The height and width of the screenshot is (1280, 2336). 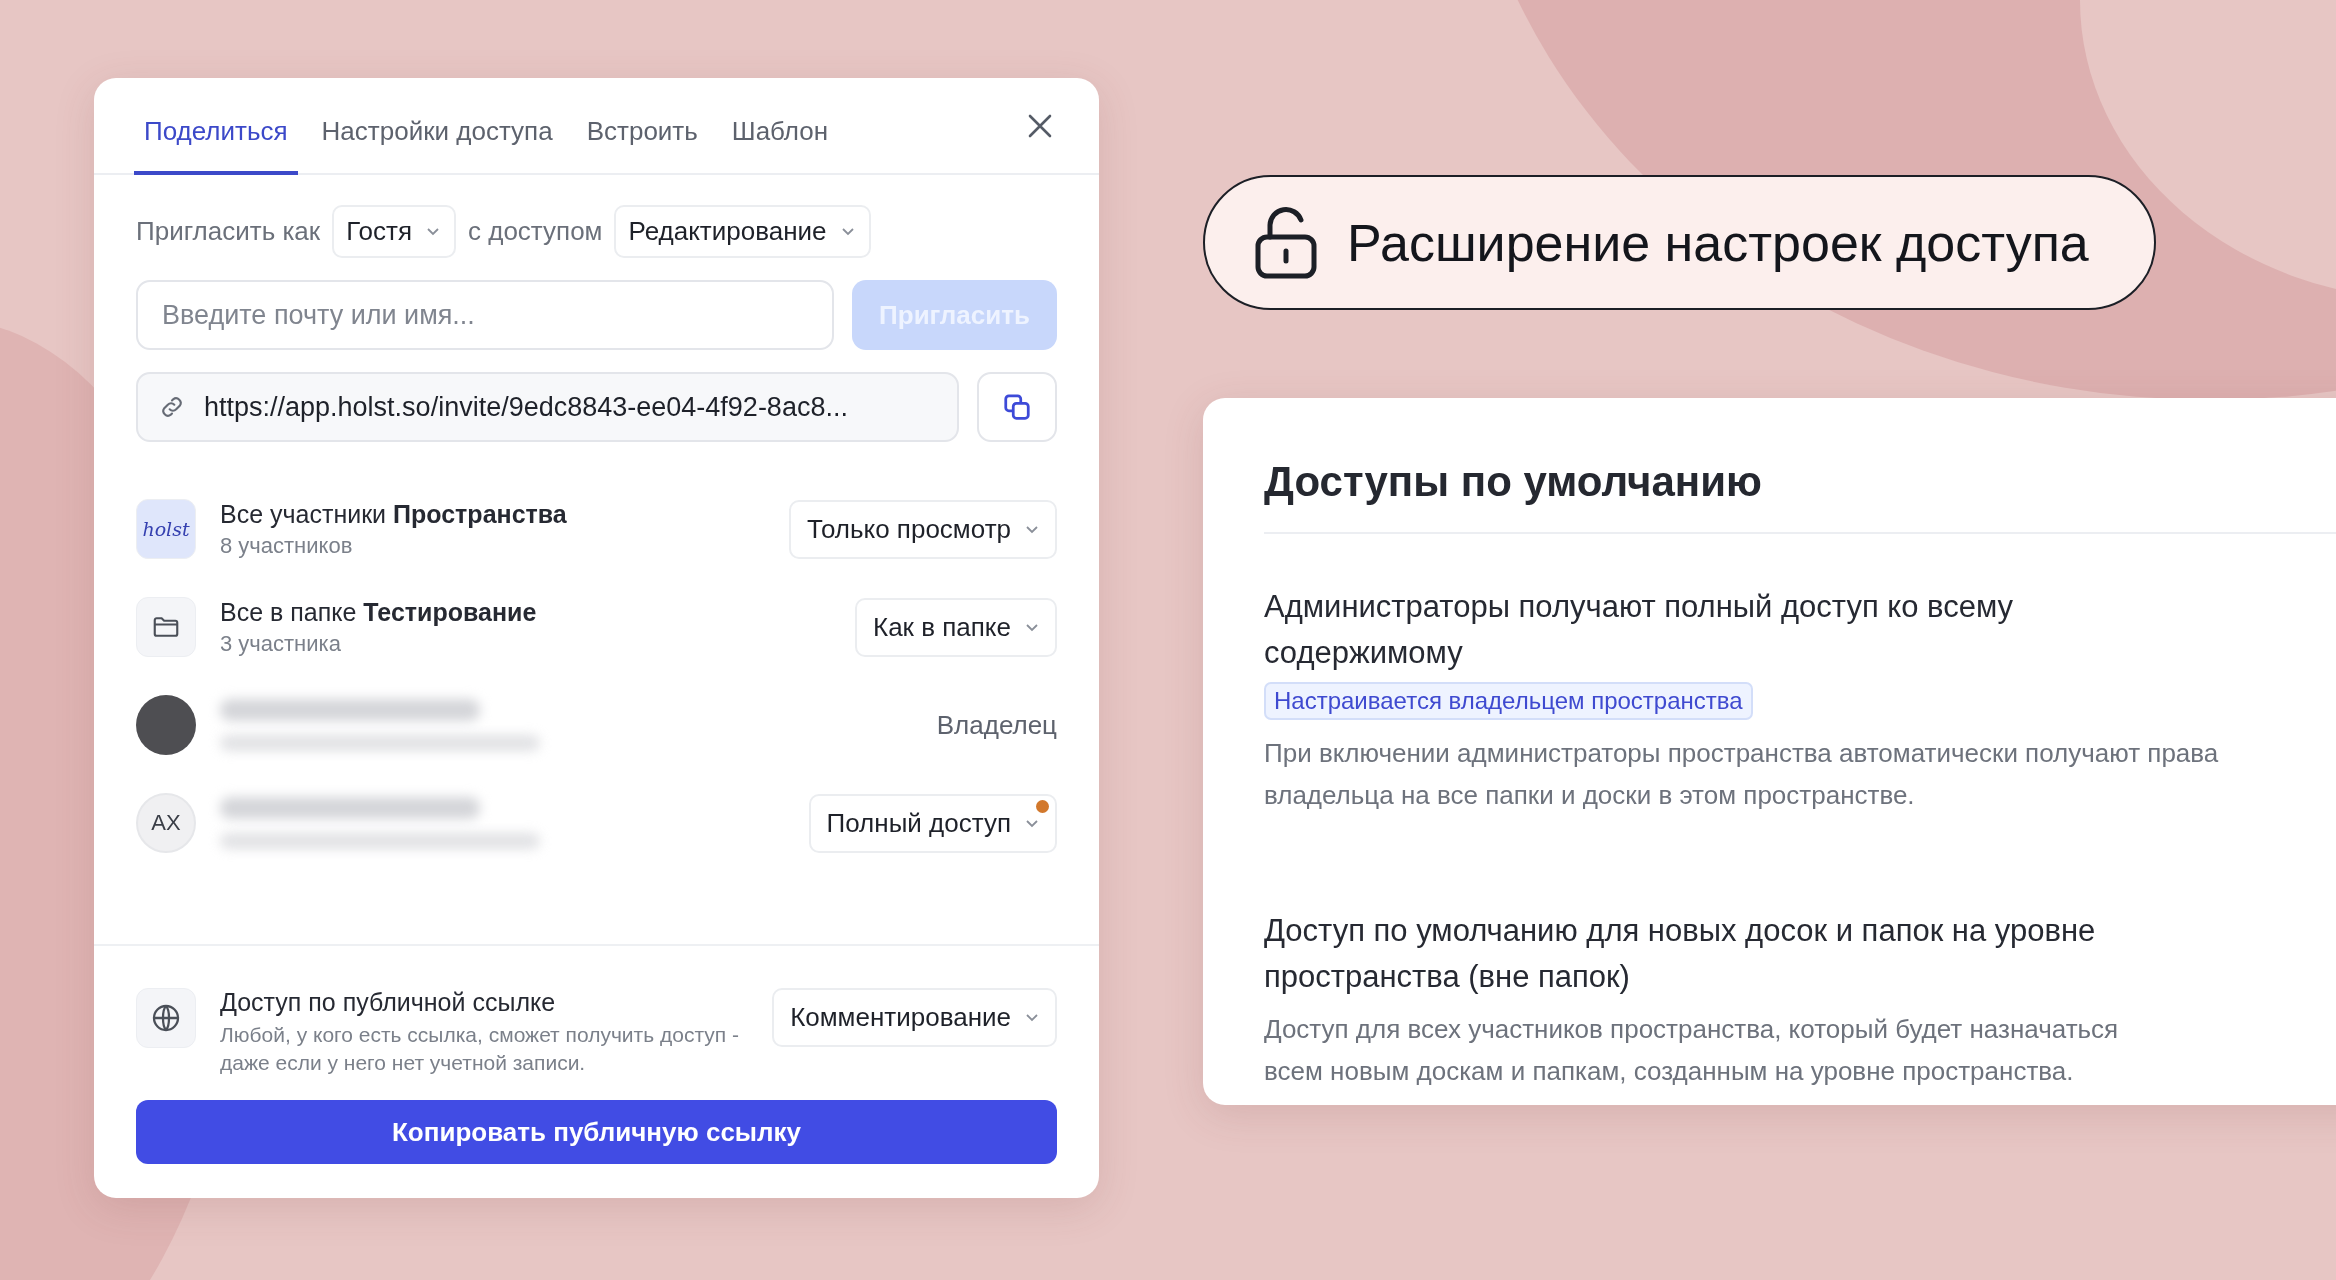 What do you see at coordinates (1513, 482) in the screenshot?
I see `card-title: Доступы по умолчанию` at bounding box center [1513, 482].